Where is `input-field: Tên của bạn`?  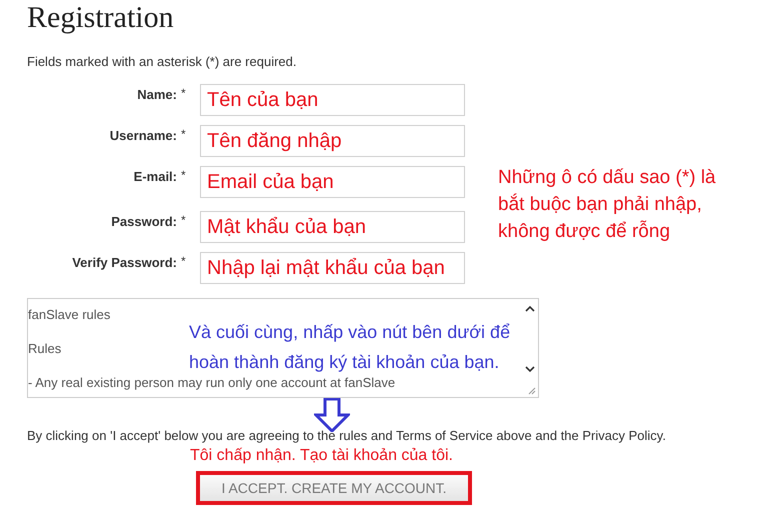 input-field: Tên của bạn is located at coordinates (332, 100).